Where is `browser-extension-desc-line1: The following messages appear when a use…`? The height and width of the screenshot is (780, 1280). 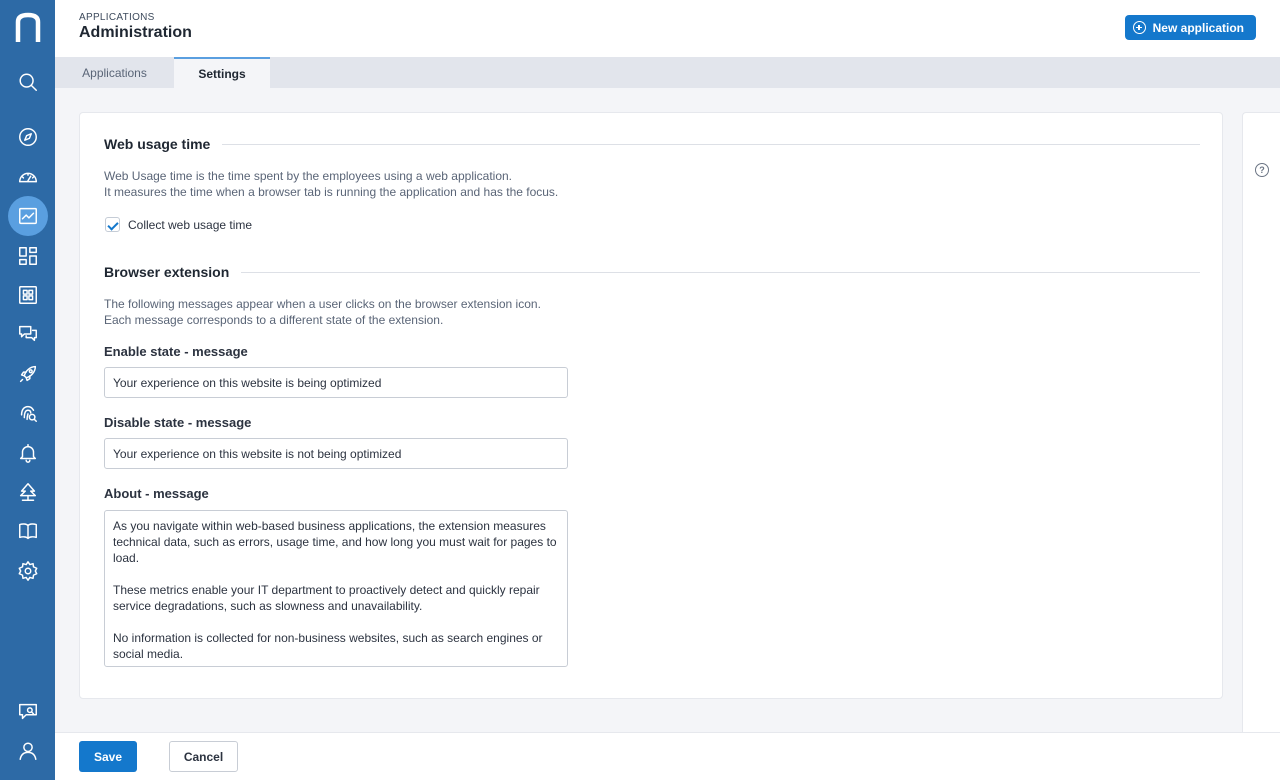
browser-extension-desc-line1: The following messages appear when a use… is located at coordinates (322, 304).